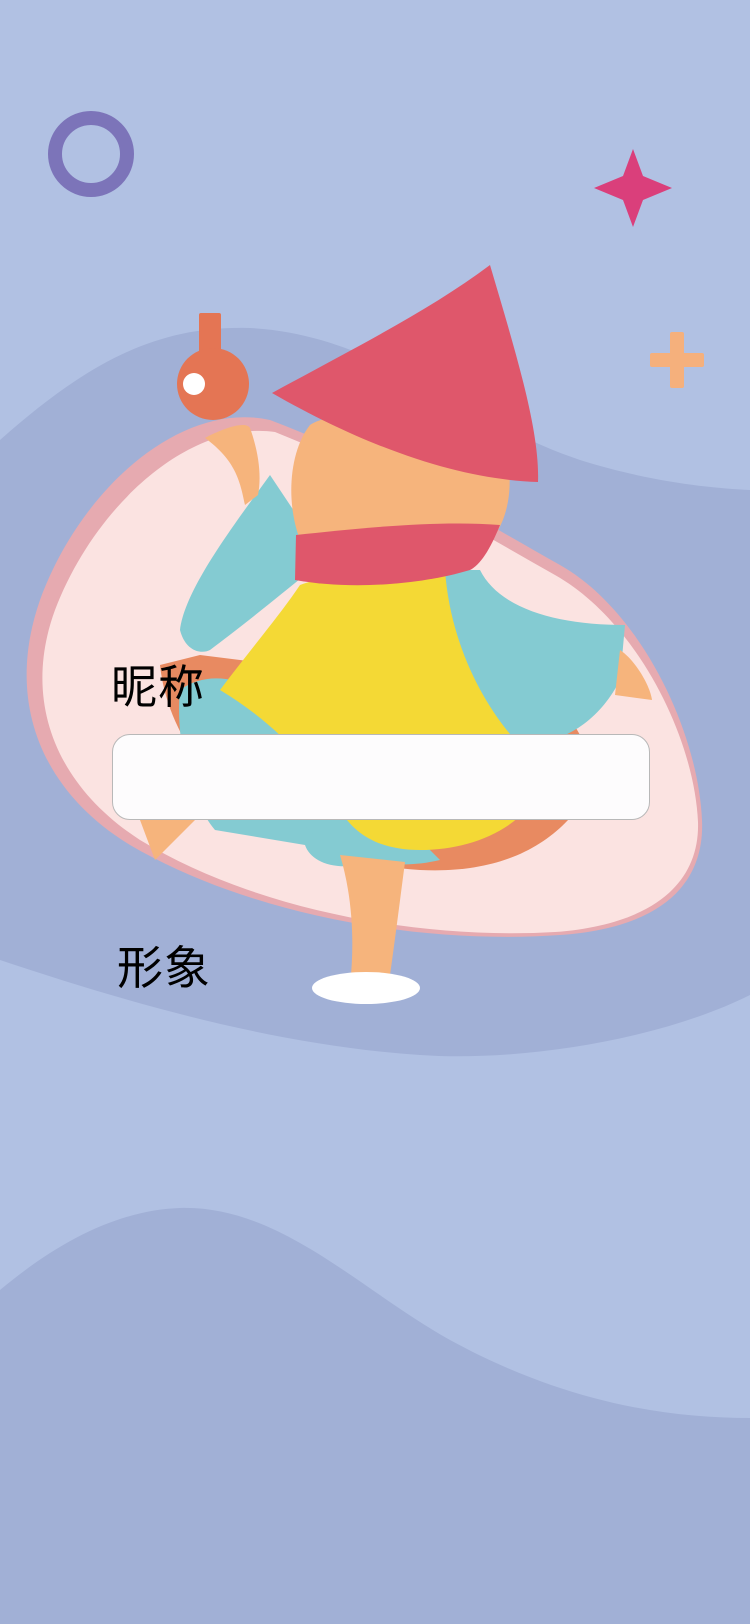 The image size is (750, 1624). Describe the element at coordinates (164, 968) in the screenshot. I see `avatar-label: 形象` at that location.